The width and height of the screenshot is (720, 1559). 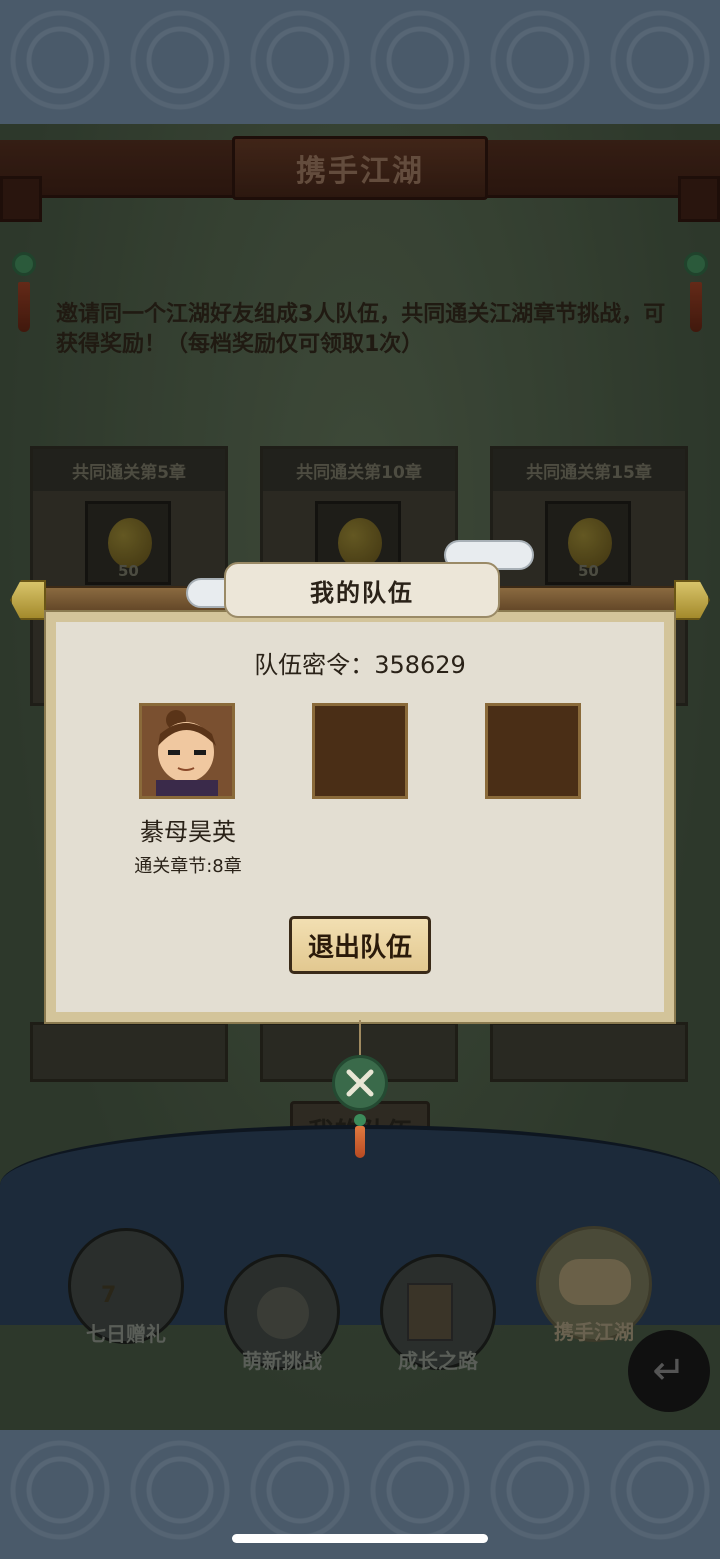 What do you see at coordinates (109, 1295) in the screenshot?
I see `gift-box-icon: 7` at bounding box center [109, 1295].